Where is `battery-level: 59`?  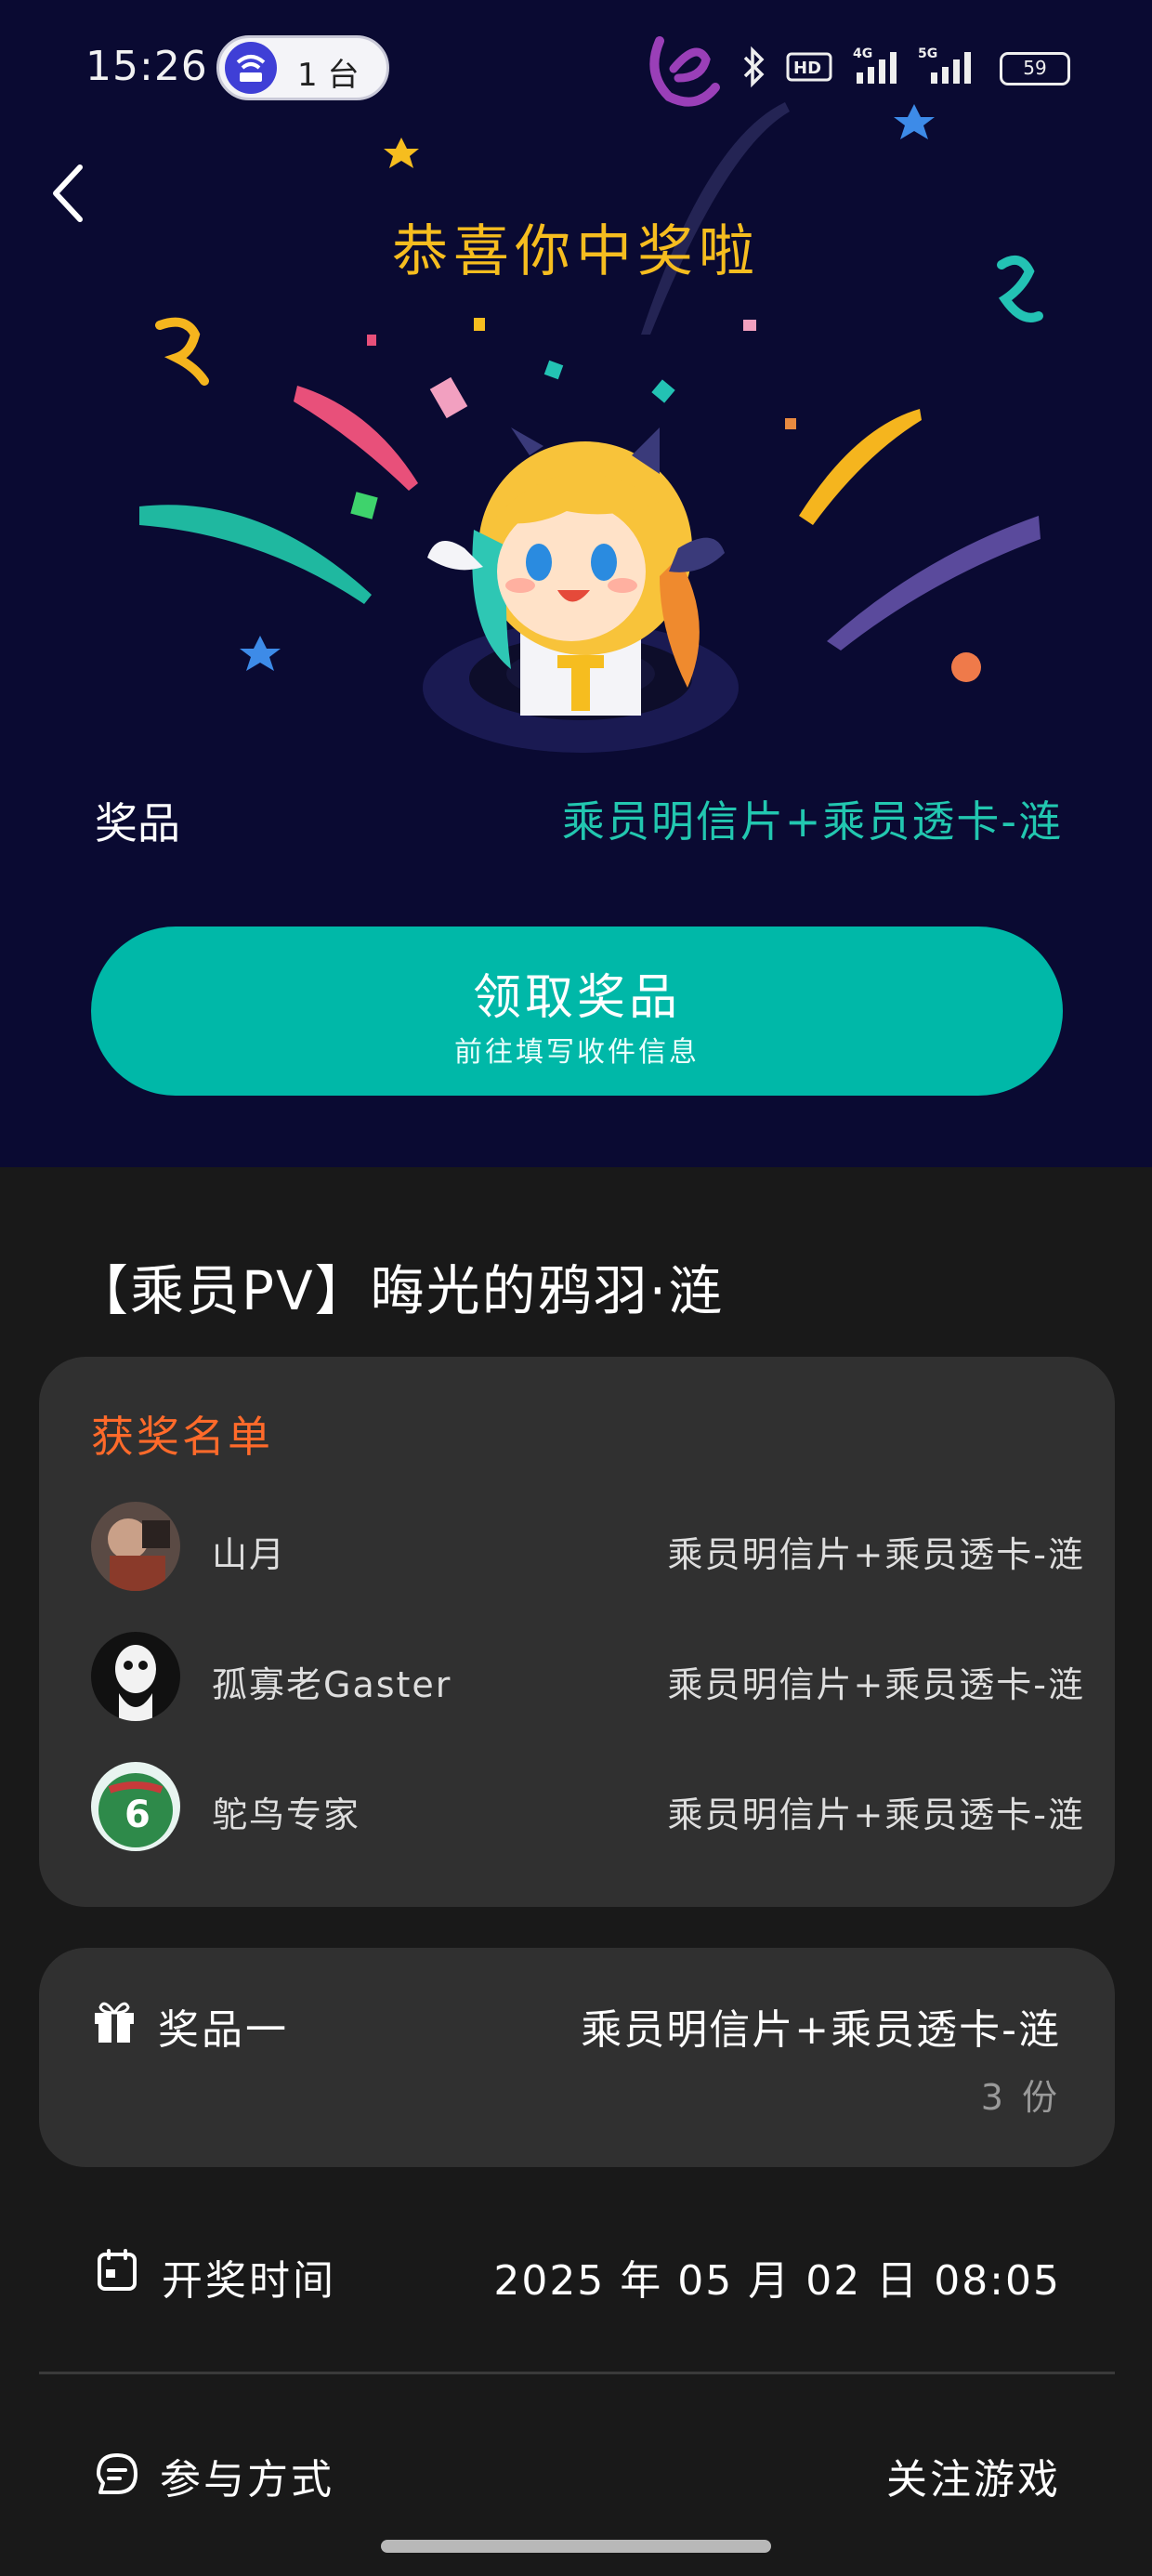
battery-level: 59 is located at coordinates (1035, 68).